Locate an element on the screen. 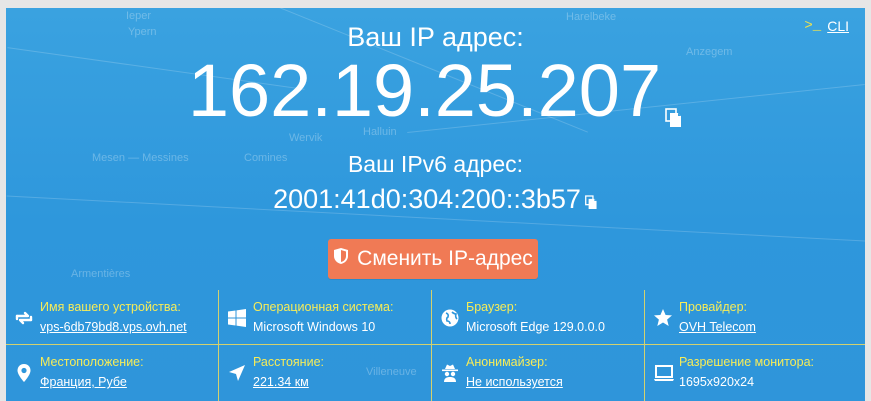 The width and height of the screenshot is (871, 401). distance-label: Расстояние: is located at coordinates (288, 362).